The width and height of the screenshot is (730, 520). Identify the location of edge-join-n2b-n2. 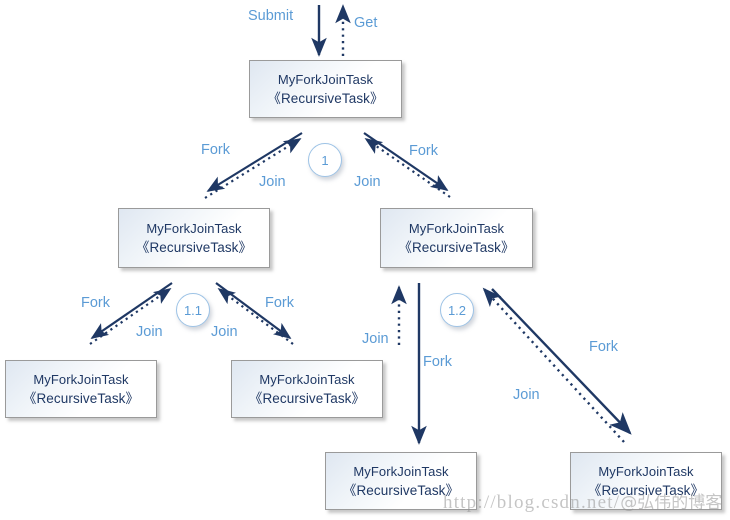
(553, 365).